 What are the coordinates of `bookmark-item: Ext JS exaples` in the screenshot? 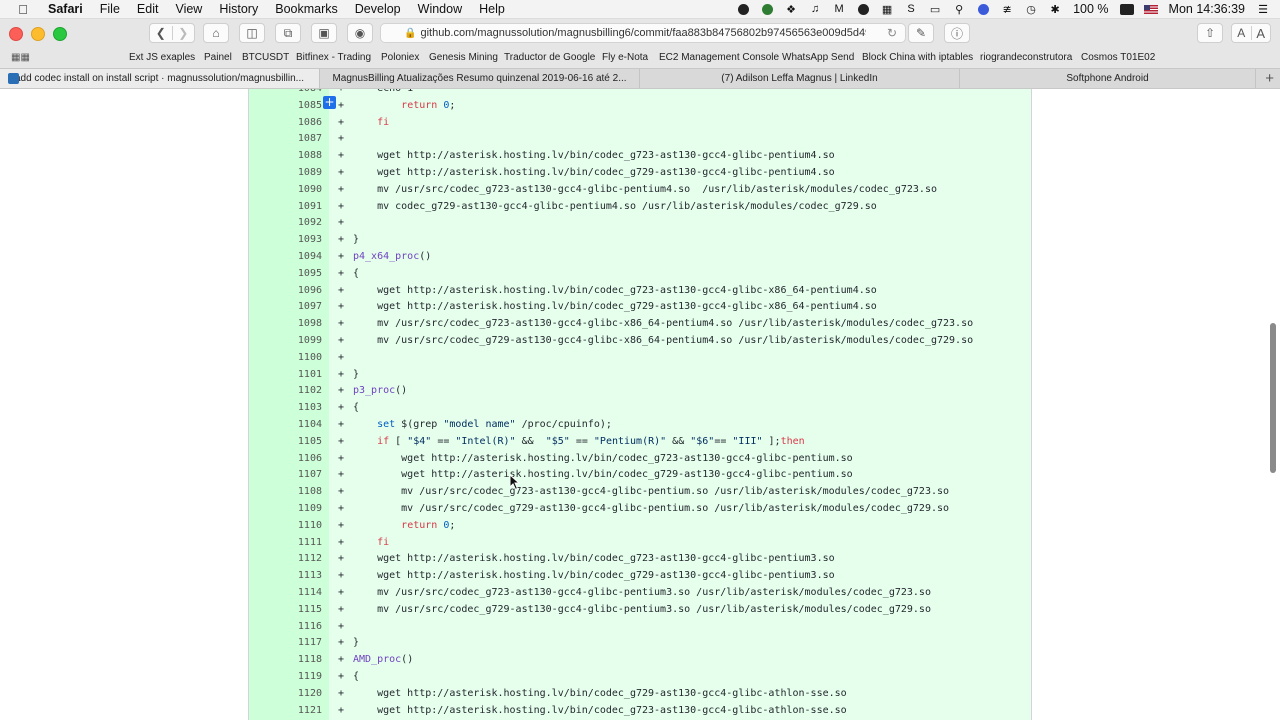 It's located at (162, 57).